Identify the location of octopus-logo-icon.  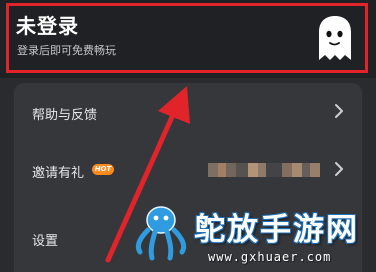
(161, 233).